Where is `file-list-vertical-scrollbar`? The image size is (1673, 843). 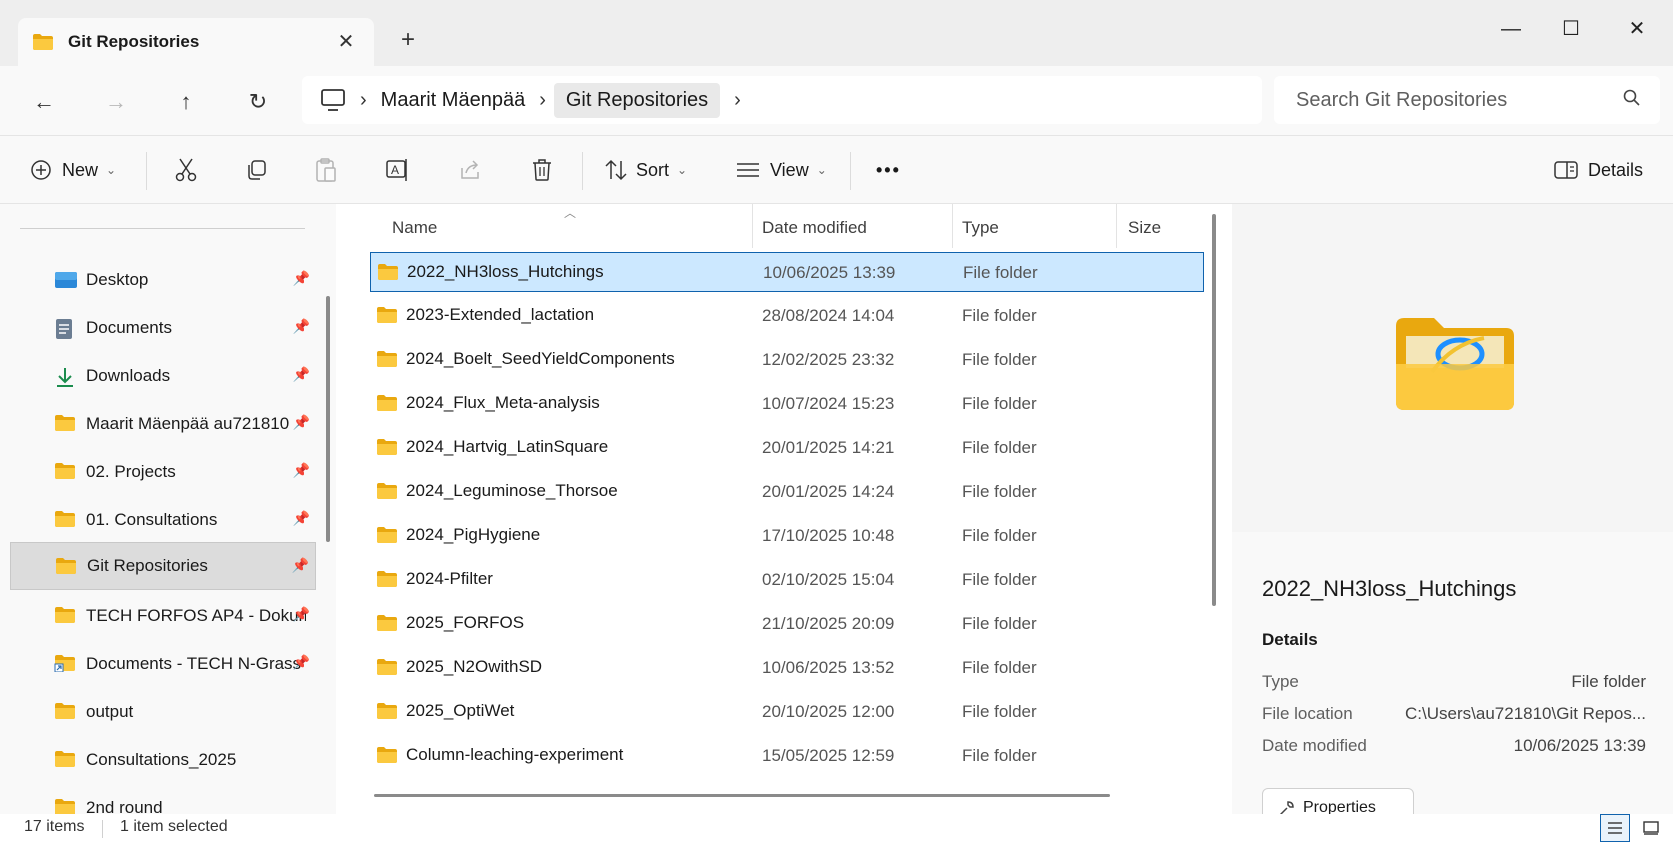
file-list-vertical-scrollbar is located at coordinates (1214, 410).